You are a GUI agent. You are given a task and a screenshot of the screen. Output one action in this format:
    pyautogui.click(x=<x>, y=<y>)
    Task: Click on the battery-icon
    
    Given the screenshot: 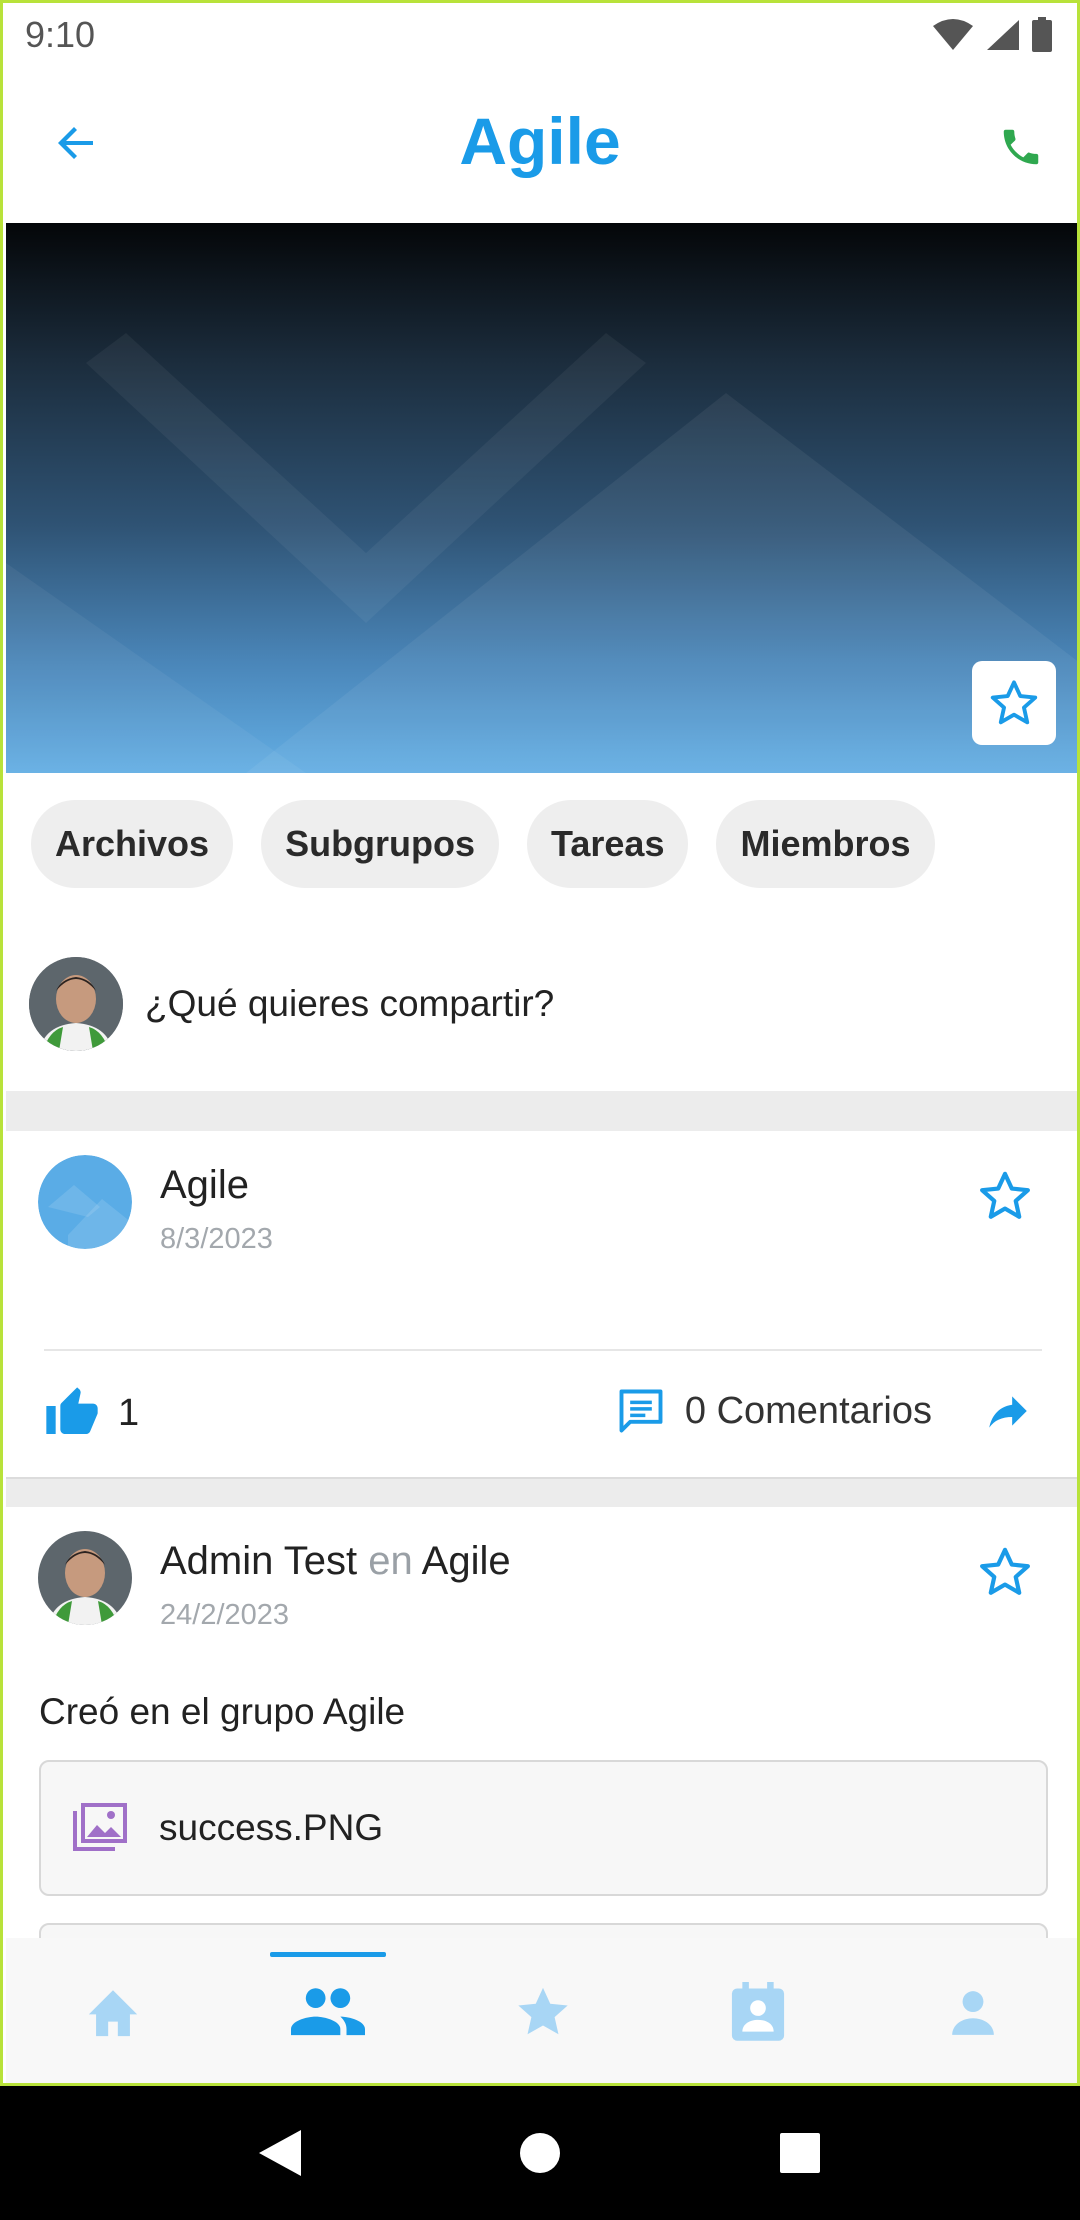 What is the action you would take?
    pyautogui.click(x=1042, y=34)
    